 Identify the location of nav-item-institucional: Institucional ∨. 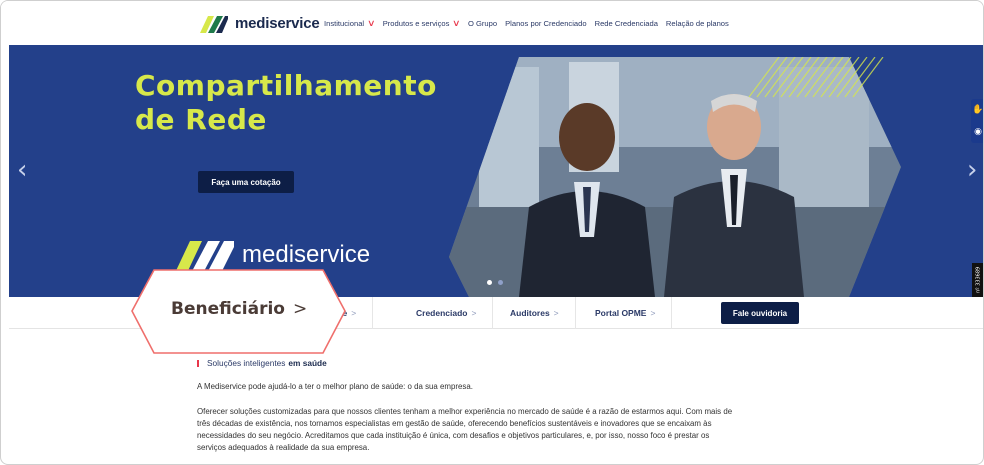
(350, 23).